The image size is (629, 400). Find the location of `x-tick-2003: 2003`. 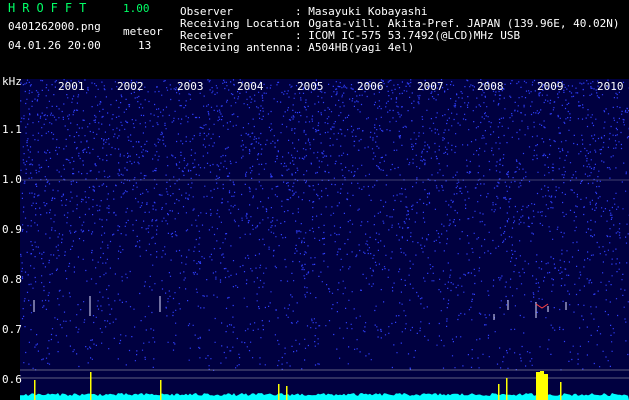

x-tick-2003: 2003 is located at coordinates (190, 86).